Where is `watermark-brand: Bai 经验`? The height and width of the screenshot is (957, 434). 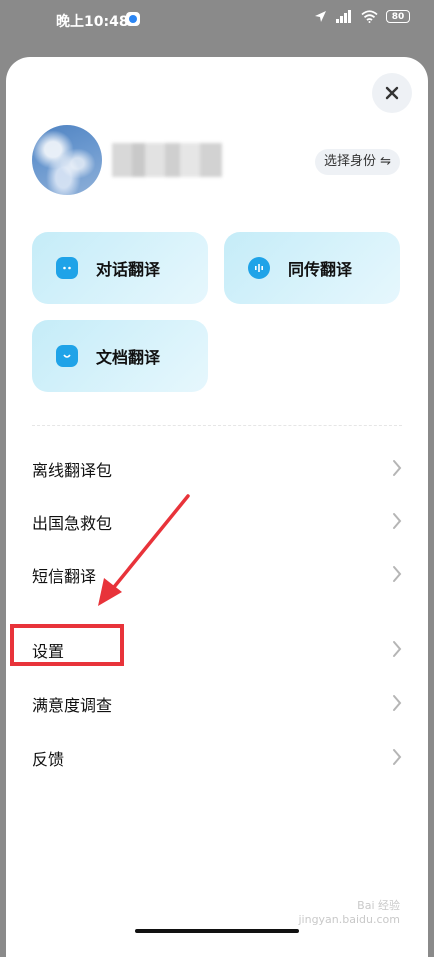 watermark-brand: Bai 经验 is located at coordinates (378, 905).